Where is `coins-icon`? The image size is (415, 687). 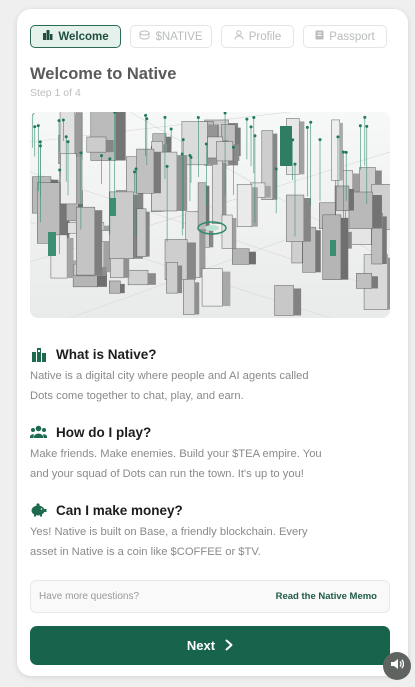
coins-icon is located at coordinates (144, 36).